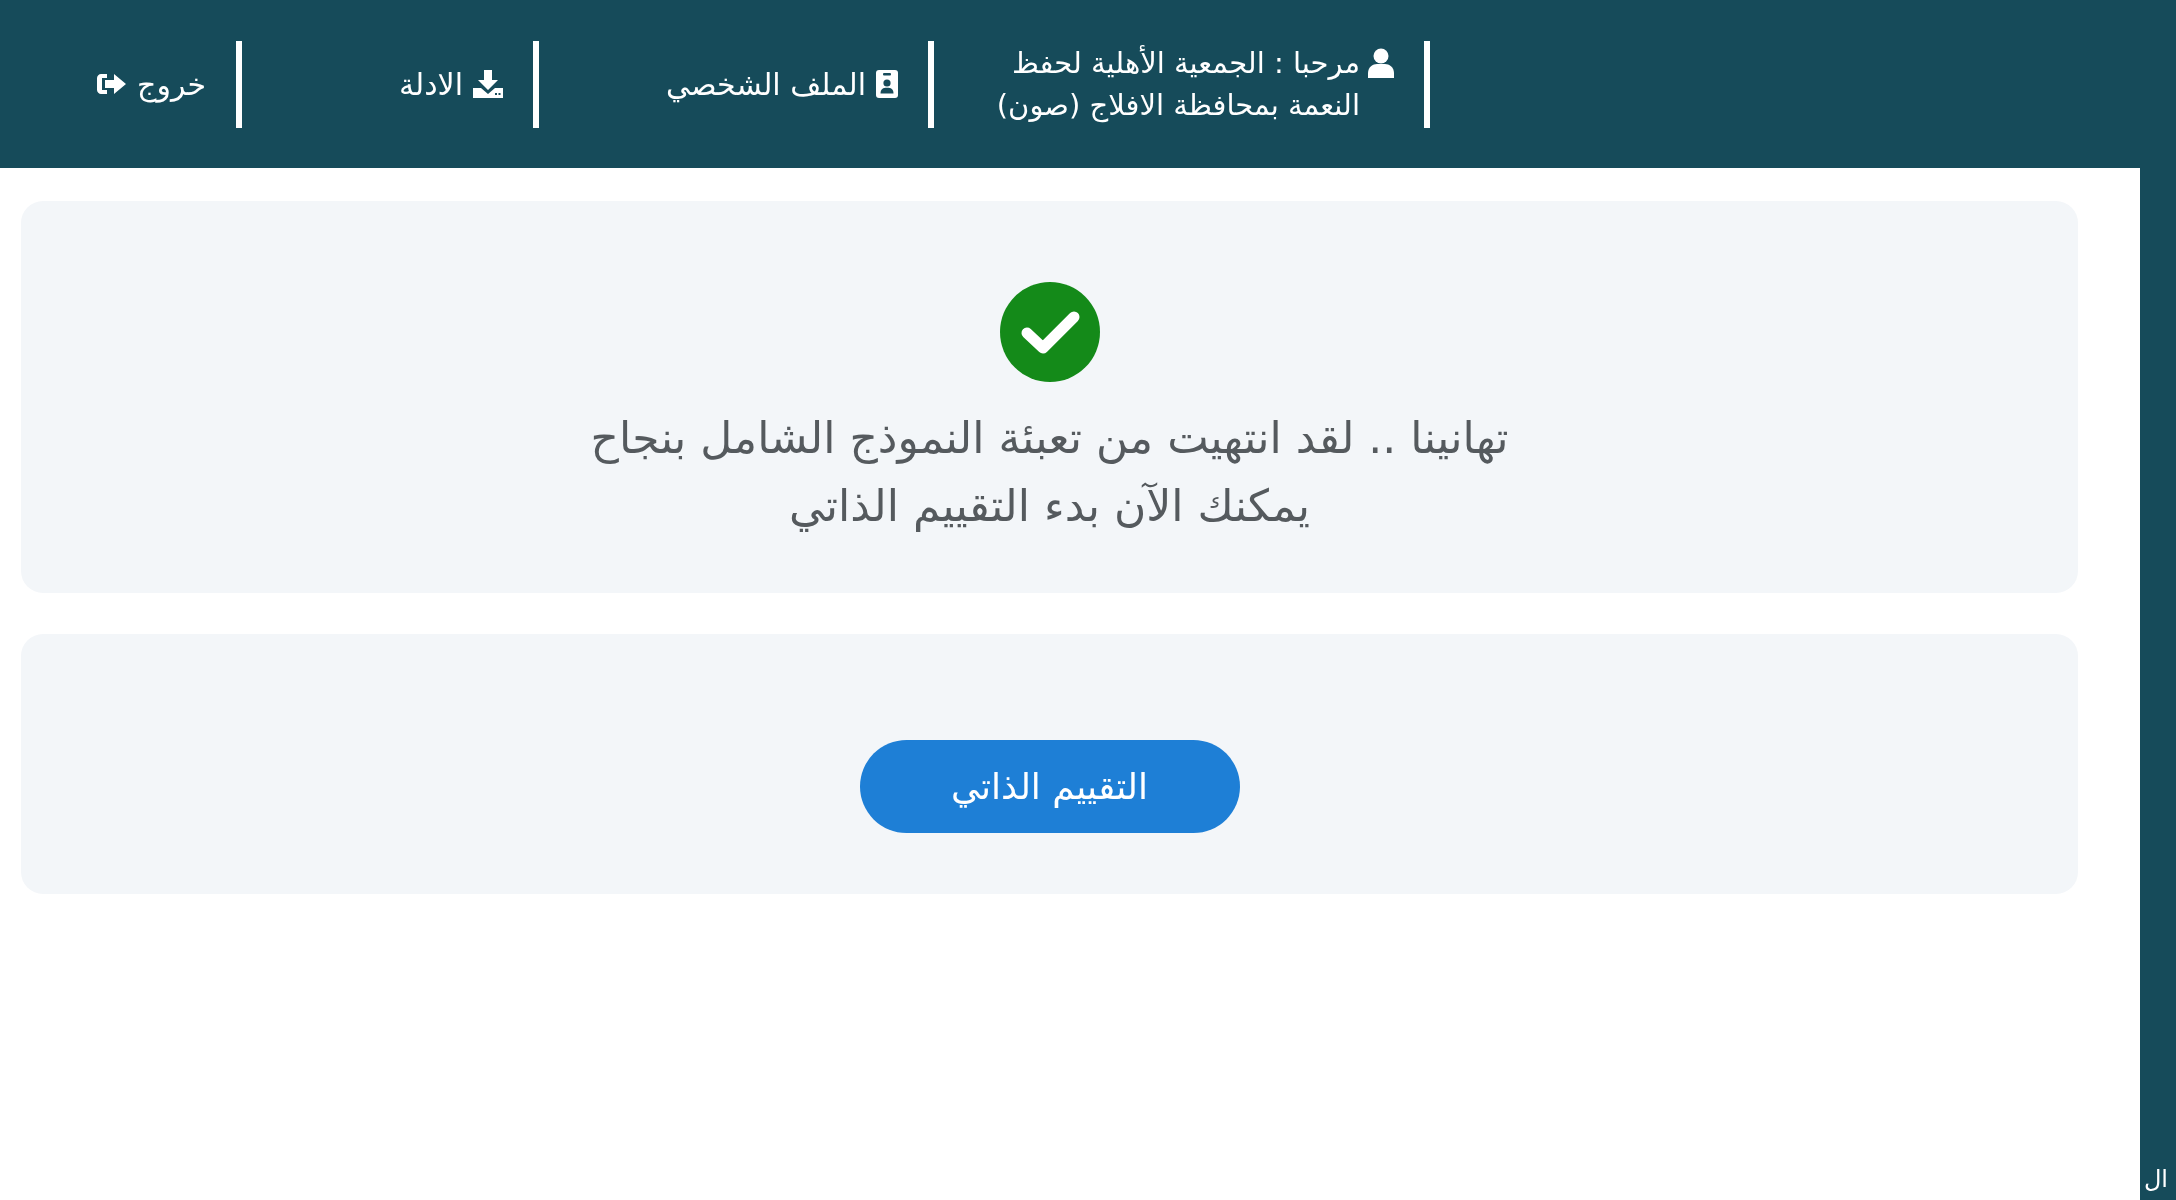 This screenshot has width=2176, height=1200. Describe the element at coordinates (450, 84) in the screenshot. I see `guides-link: الادلة` at that location.